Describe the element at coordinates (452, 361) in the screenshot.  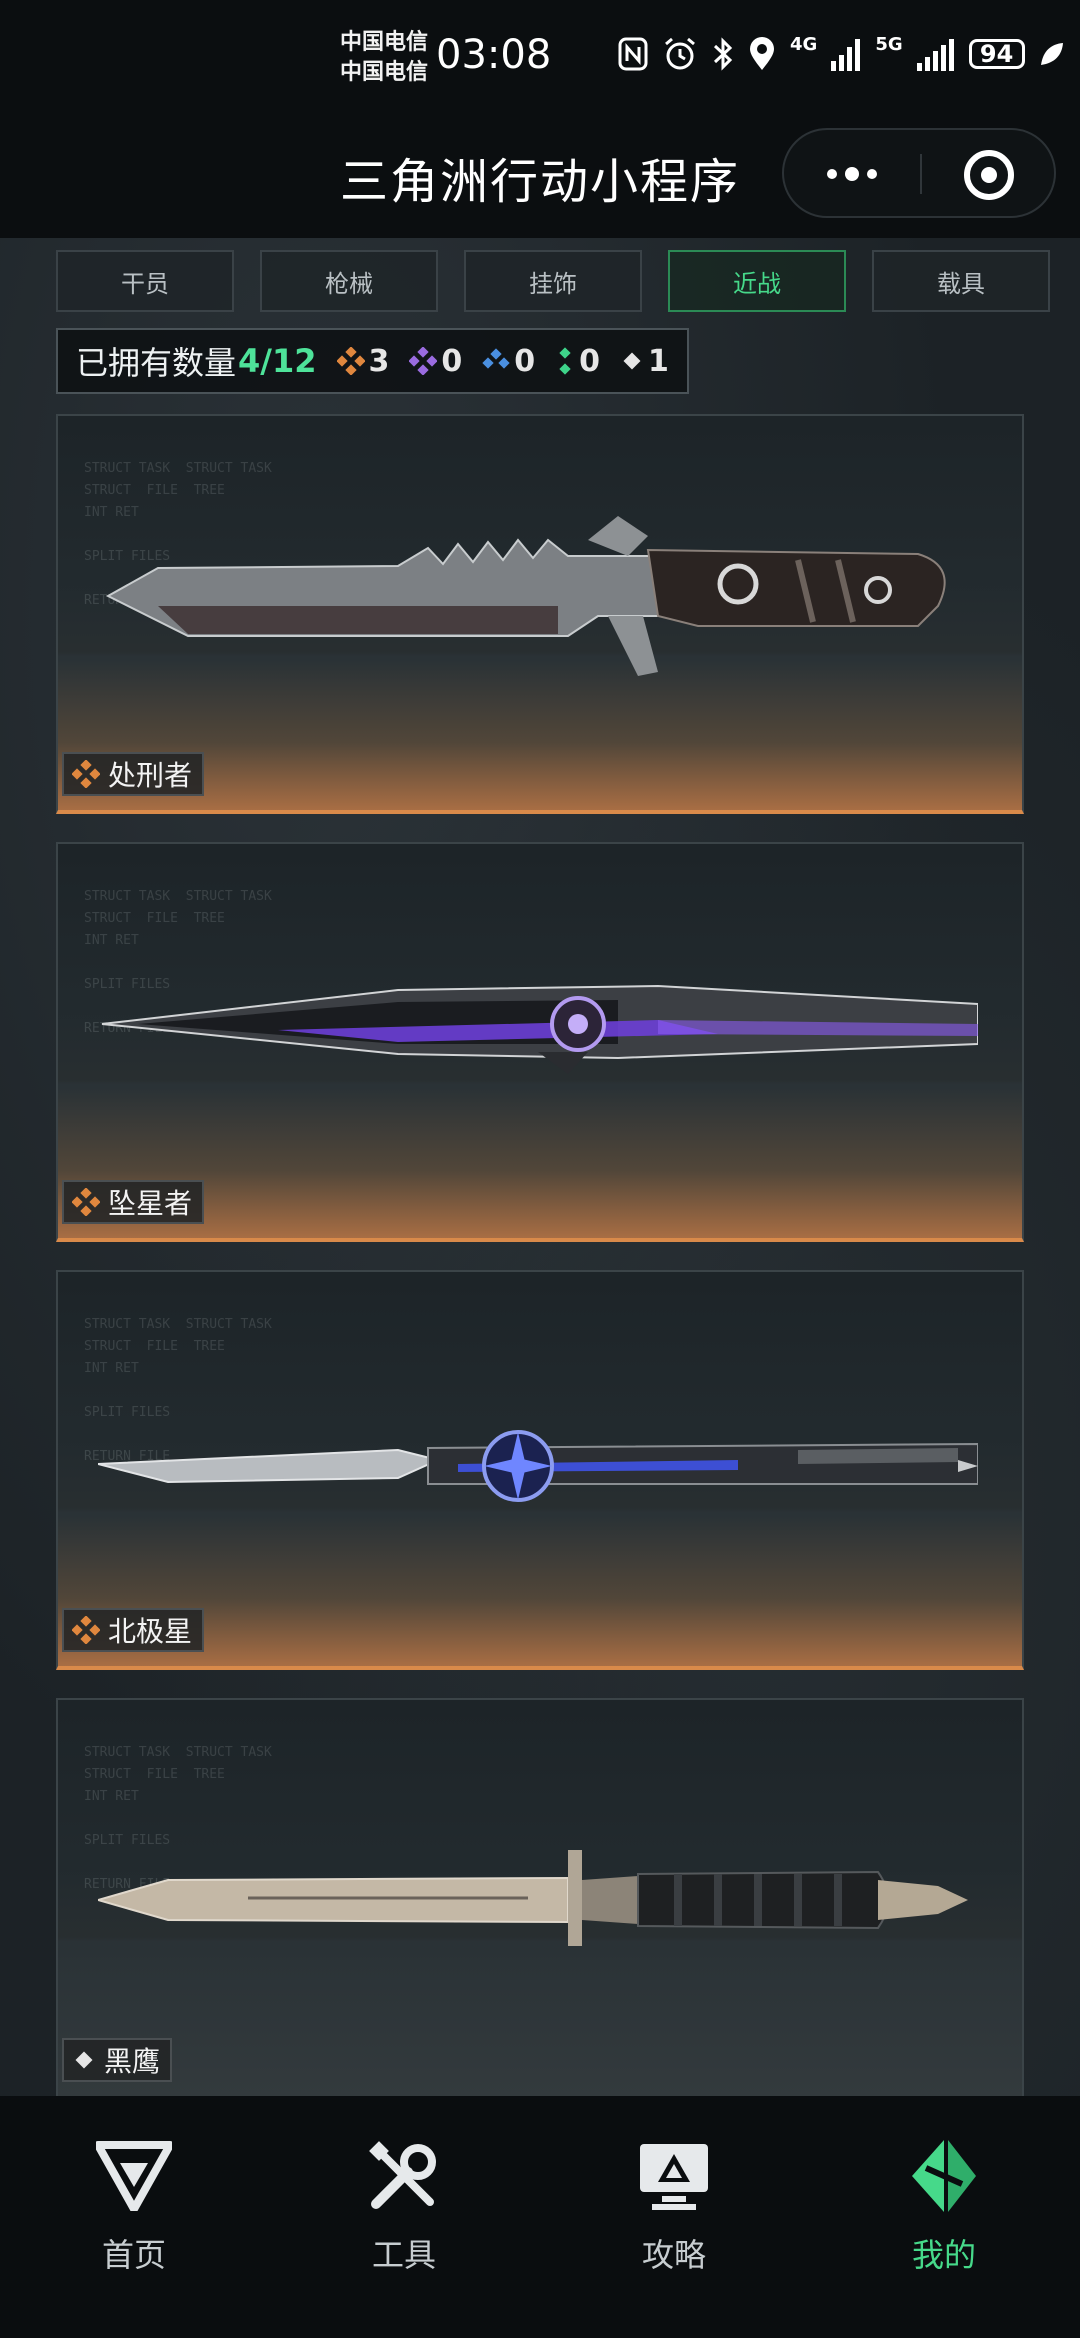
I see `rarity-purple-count: 0` at that location.